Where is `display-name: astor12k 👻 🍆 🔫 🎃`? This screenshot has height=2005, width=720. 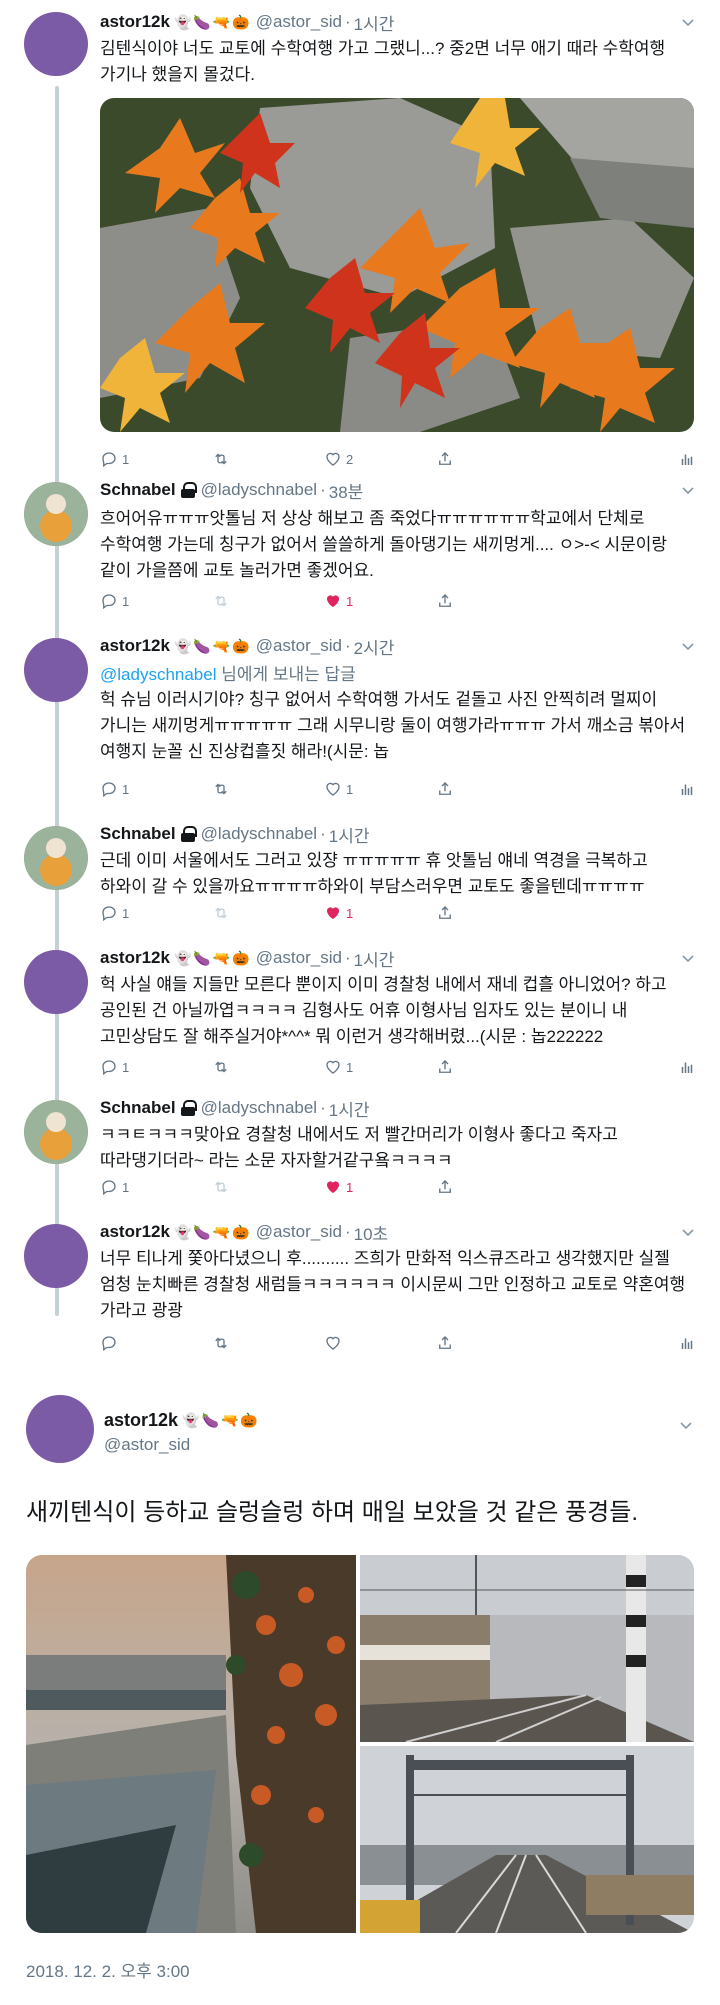
display-name: astor12k 👻 🍆 🔫 🎃 is located at coordinates (181, 1420).